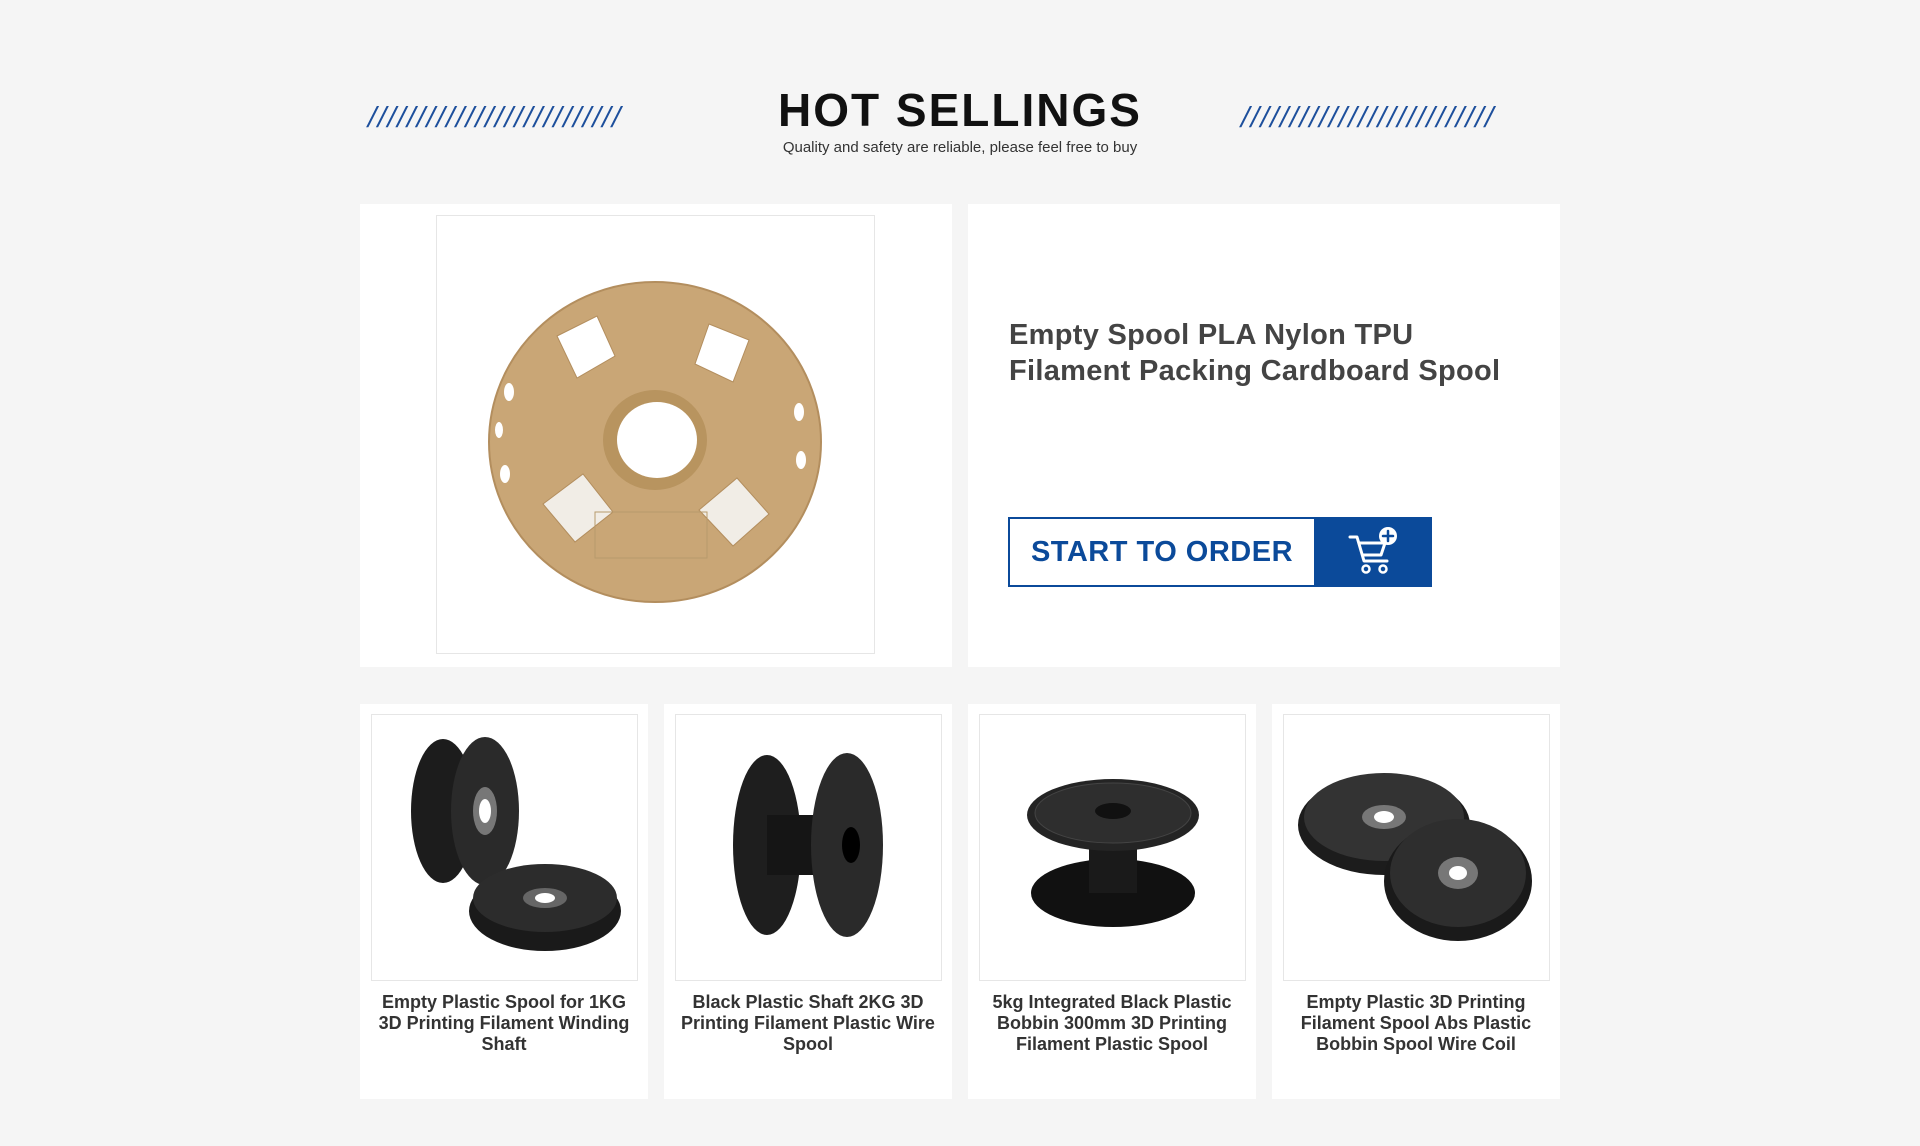 This screenshot has height=1146, width=1920. I want to click on featured-image-card, so click(656, 435).